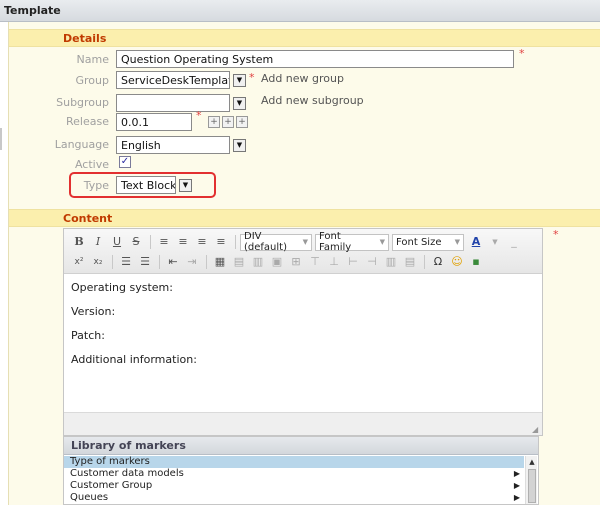  What do you see at coordinates (98, 242) in the screenshot?
I see `italic-icon: I` at bounding box center [98, 242].